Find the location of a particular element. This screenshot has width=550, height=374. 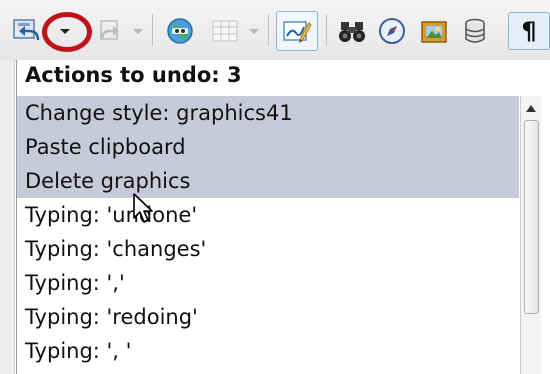

undo-action-item: Delete graphics is located at coordinates (268, 181).